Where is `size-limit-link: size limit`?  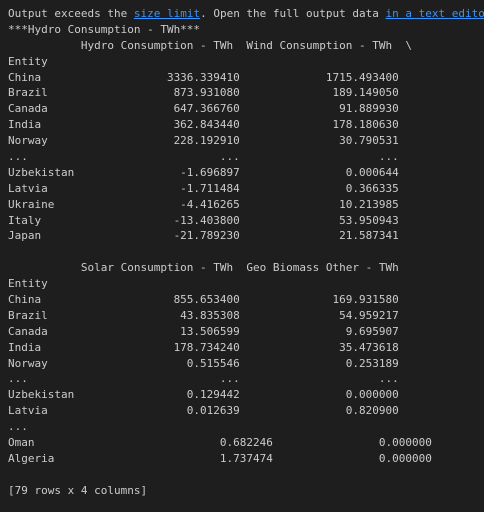
size-limit-link: size limit is located at coordinates (167, 13).